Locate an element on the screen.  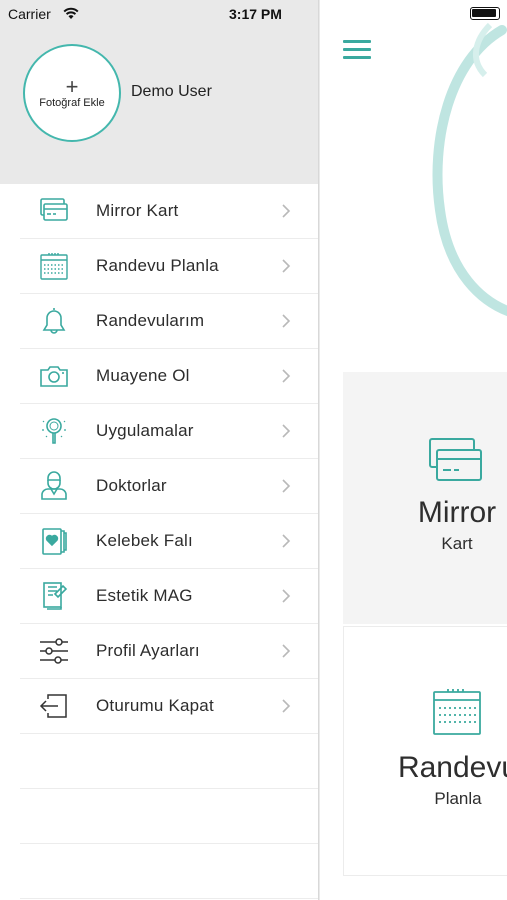
card-mirror-kart: Mirror Kart is located at coordinates (425, 498).